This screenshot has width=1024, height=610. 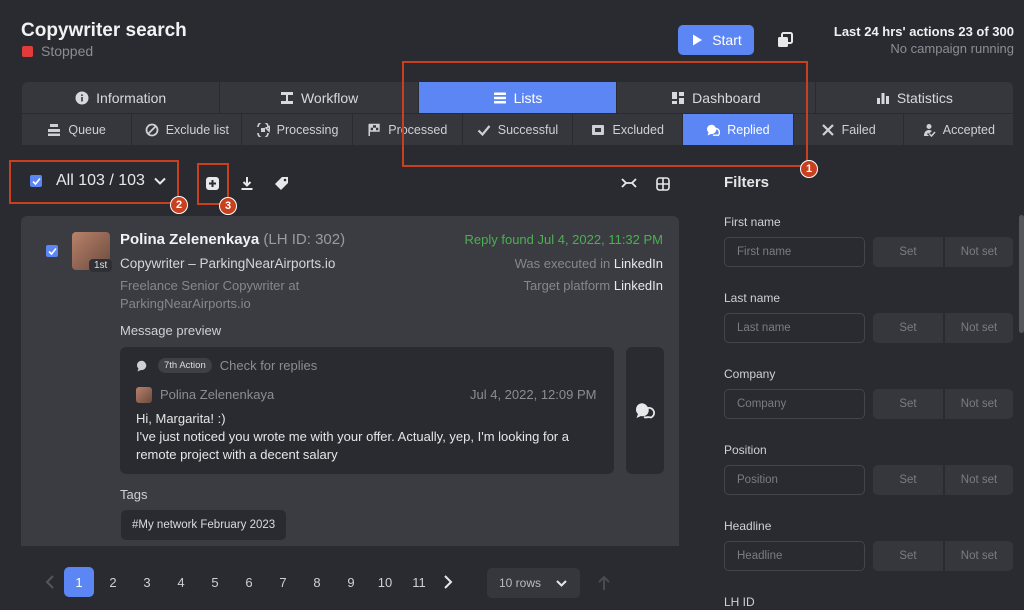 I want to click on page-button: 4, so click(x=181, y=582).